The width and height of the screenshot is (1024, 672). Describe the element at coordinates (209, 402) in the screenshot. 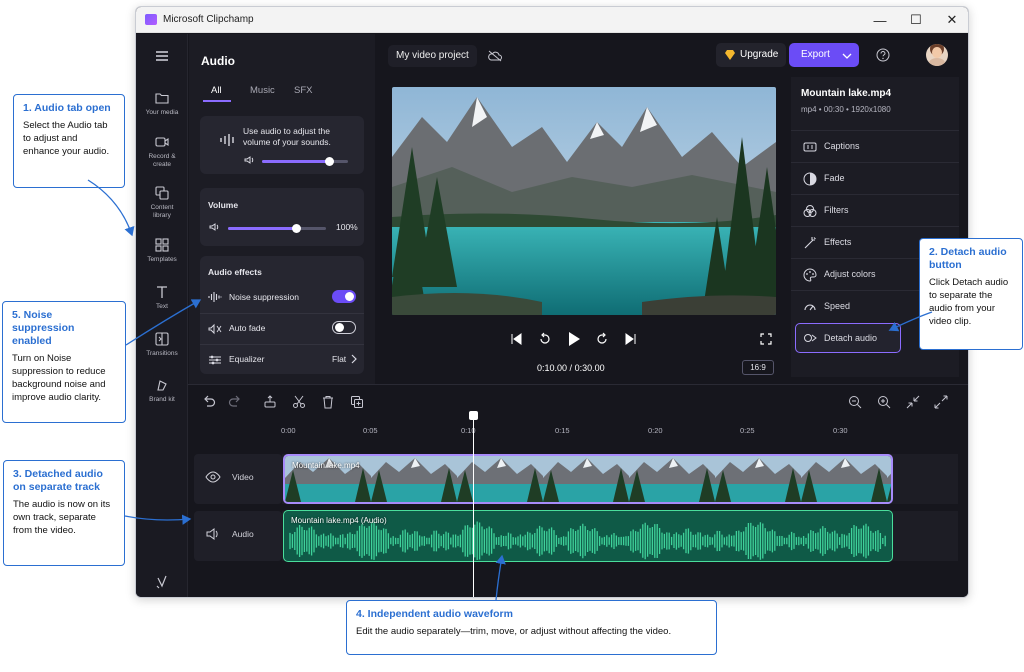

I see `undo-icon` at that location.